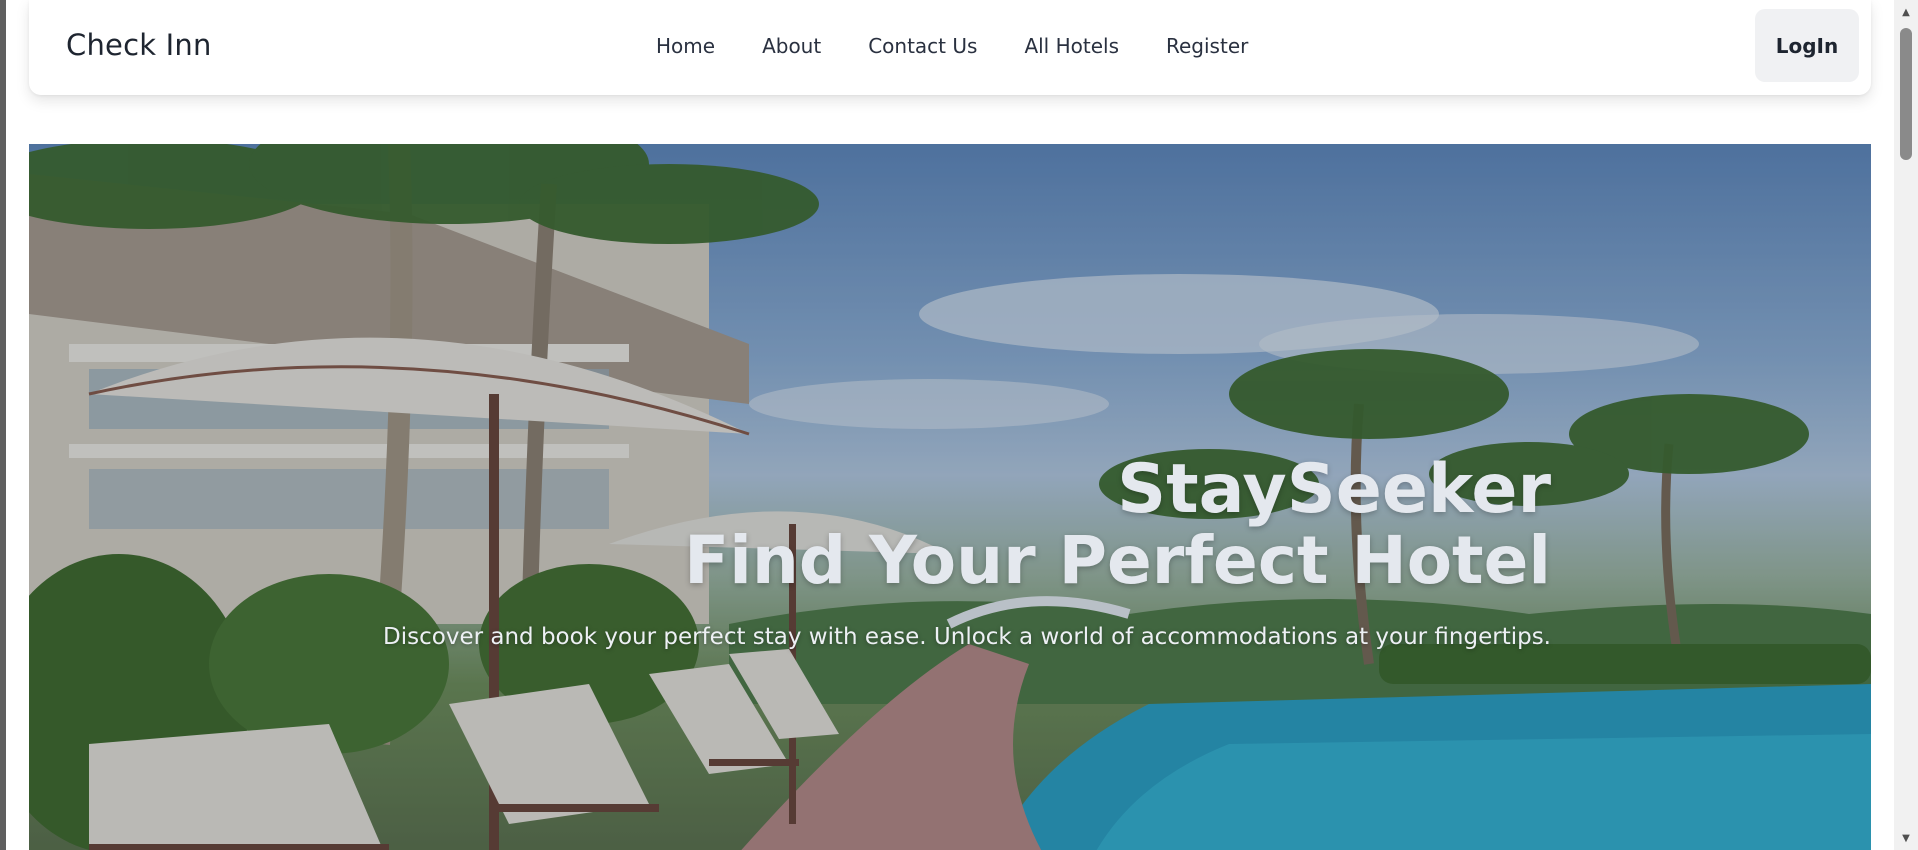  What do you see at coordinates (1207, 46) in the screenshot?
I see `nav-link-register: Register` at bounding box center [1207, 46].